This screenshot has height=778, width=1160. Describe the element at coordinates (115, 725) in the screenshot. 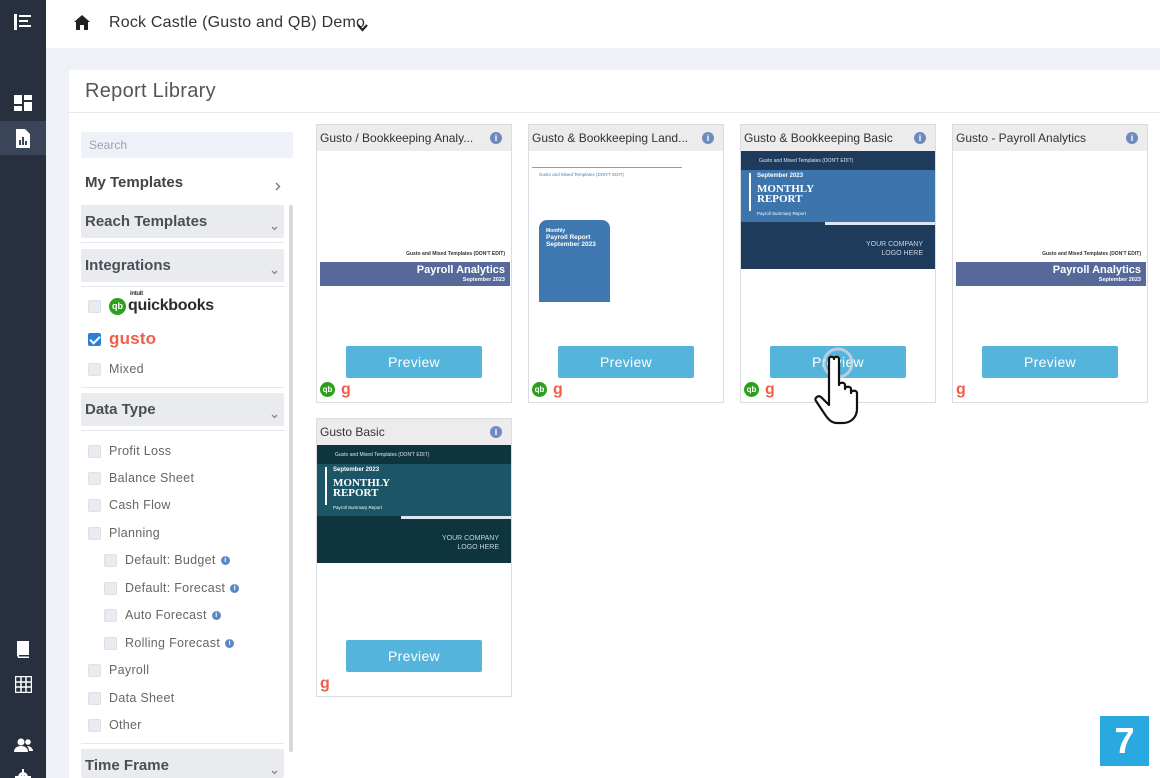

I see `datatype-other: Other` at that location.